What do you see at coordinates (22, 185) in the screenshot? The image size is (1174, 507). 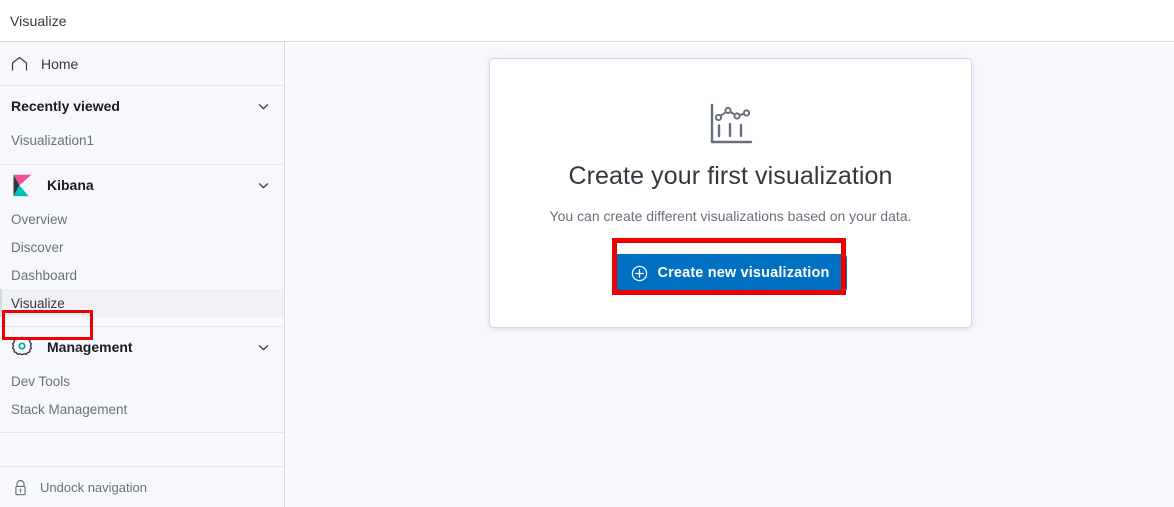 I see `kibana-logo-icon` at bounding box center [22, 185].